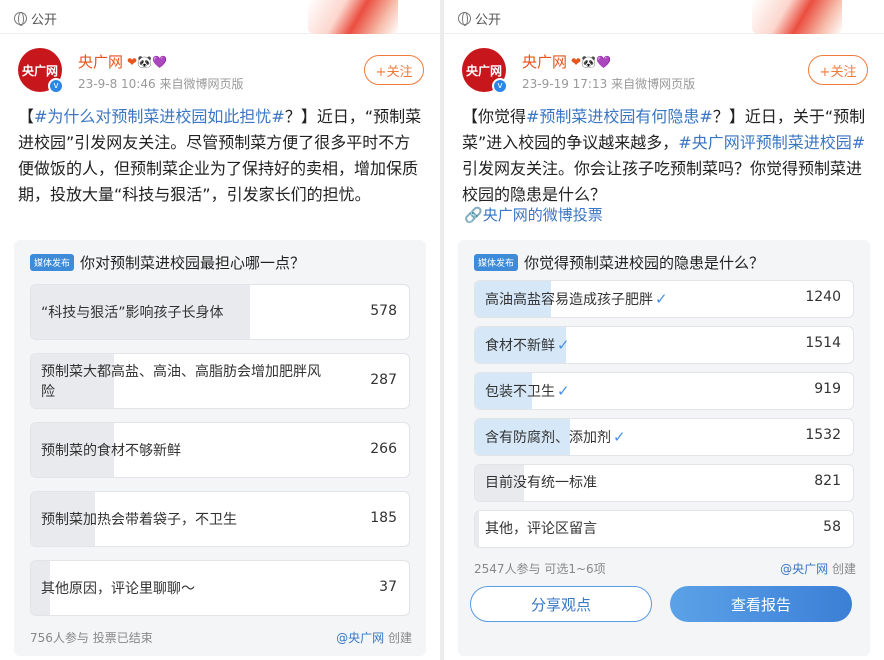 The image size is (884, 660). I want to click on poll-option-count: 1532, so click(823, 435).